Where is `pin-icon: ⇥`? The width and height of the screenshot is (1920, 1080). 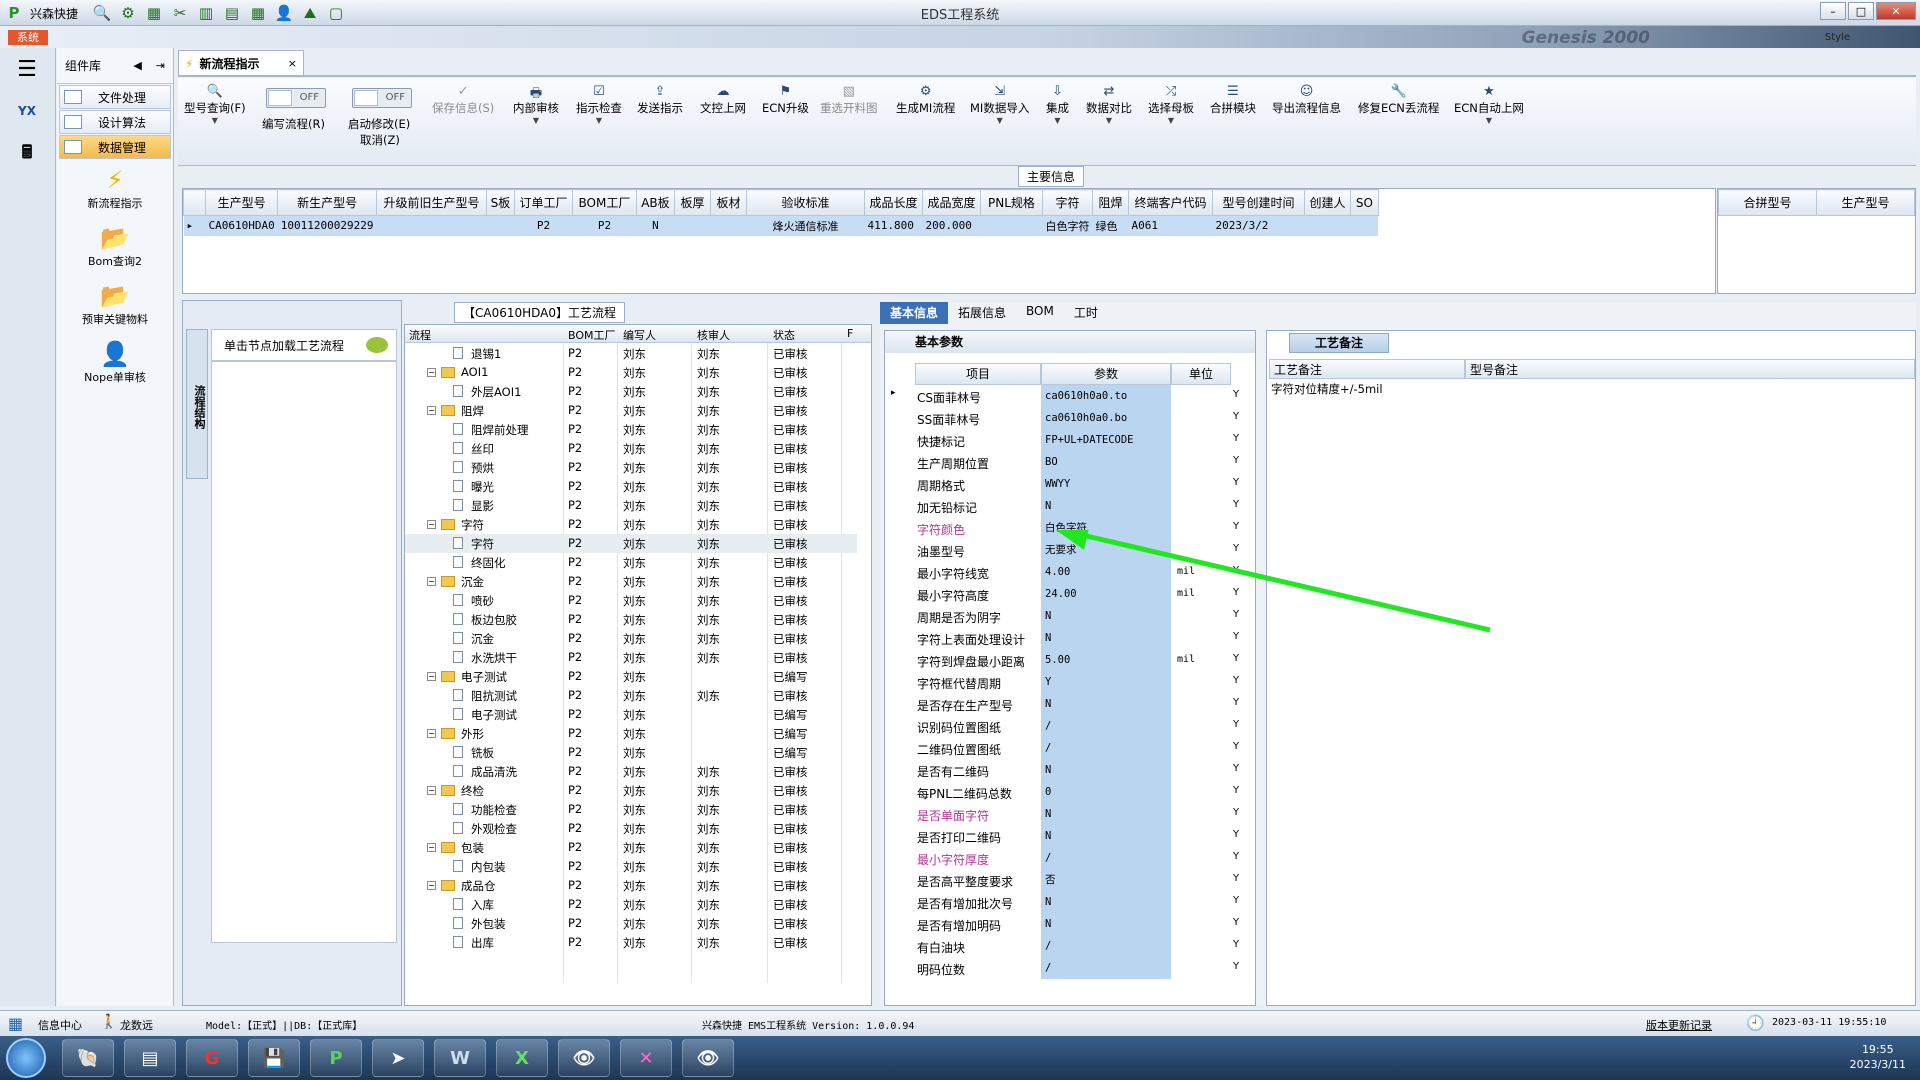 pin-icon: ⇥ is located at coordinates (160, 65).